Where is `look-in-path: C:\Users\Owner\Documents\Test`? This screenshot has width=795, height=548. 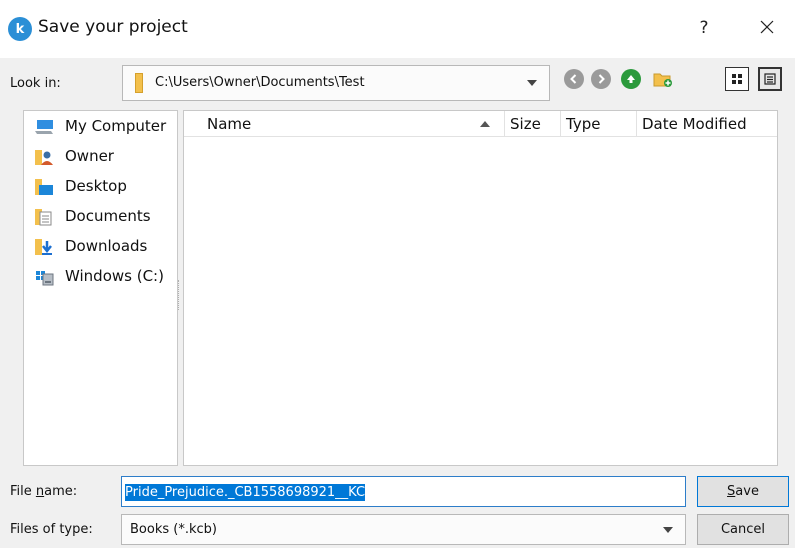 look-in-path: C:\Users\Owner\Documents\Test is located at coordinates (260, 82).